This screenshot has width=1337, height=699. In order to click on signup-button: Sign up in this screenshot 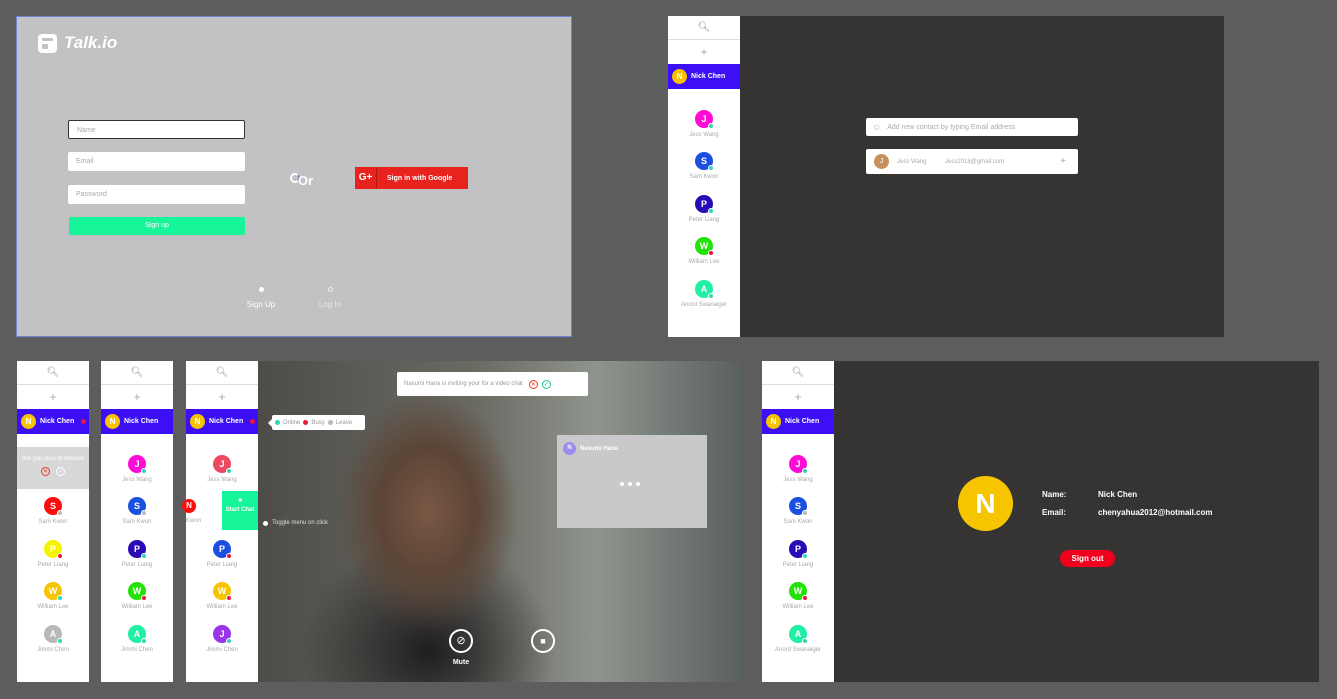, I will do `click(157, 226)`.